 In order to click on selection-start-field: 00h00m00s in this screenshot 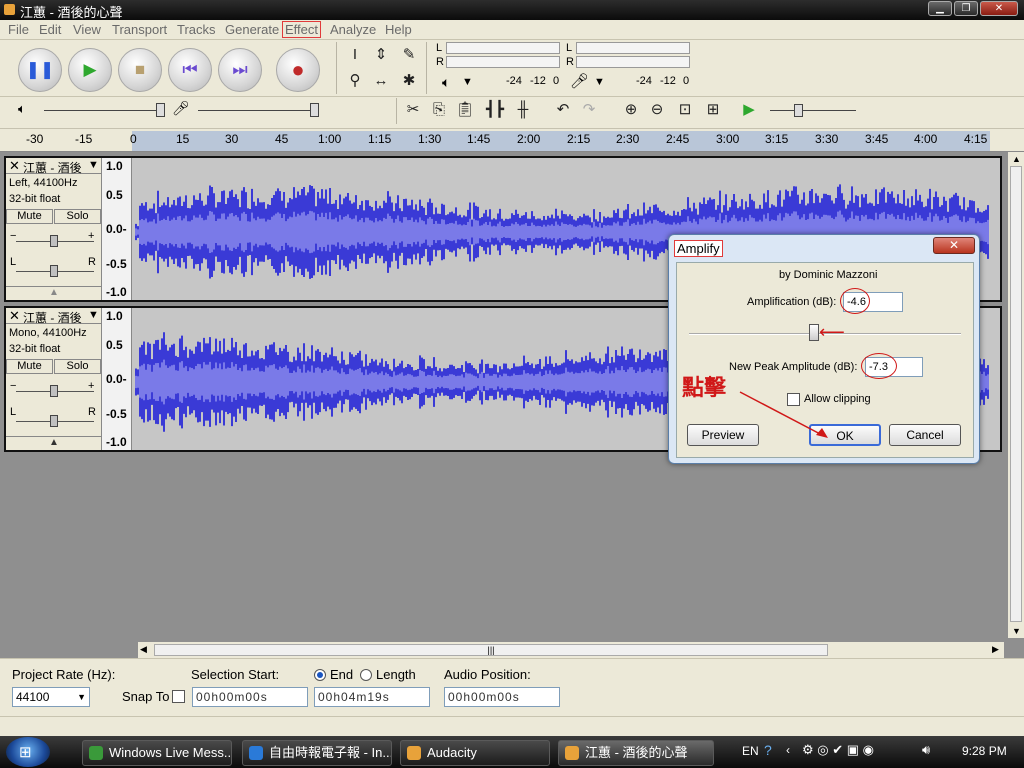, I will do `click(250, 697)`.